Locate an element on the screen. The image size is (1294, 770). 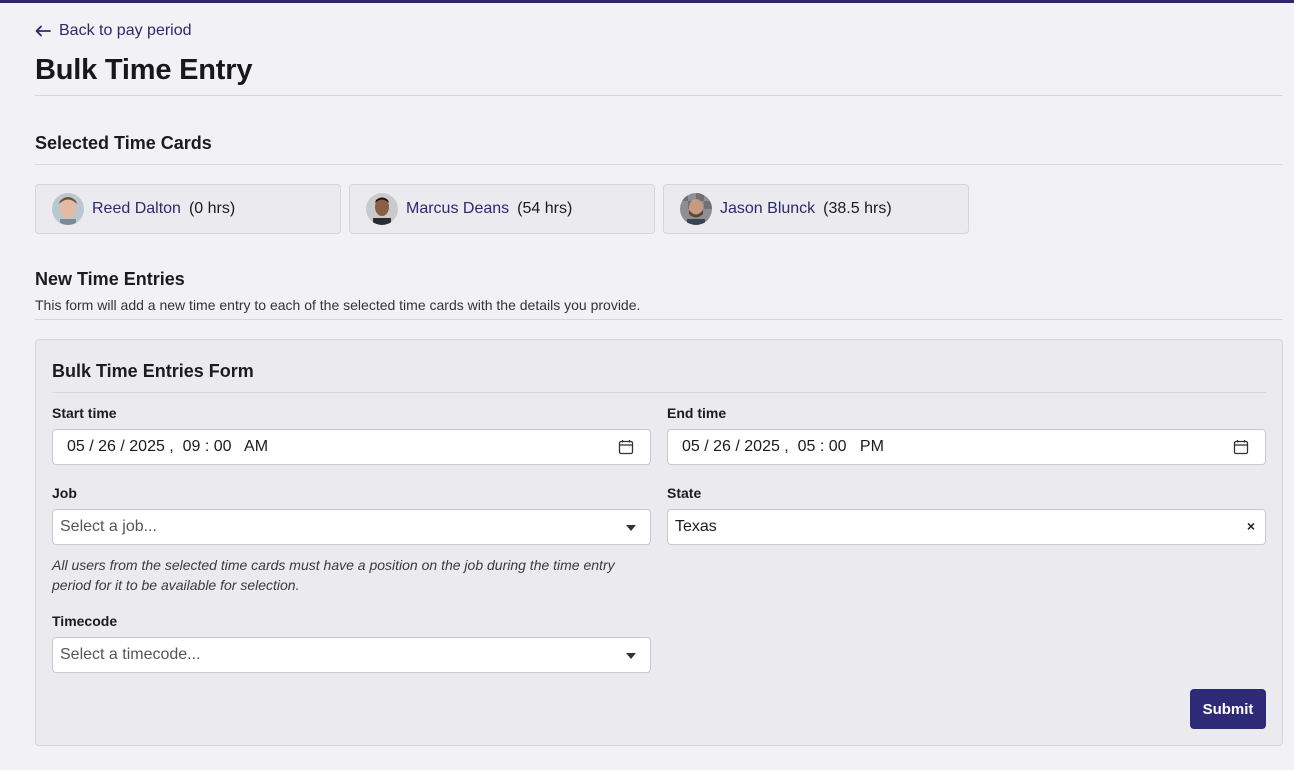
end-time-input: 05 / 26 / 2025 , 05 : 00 PM is located at coordinates (966, 447).